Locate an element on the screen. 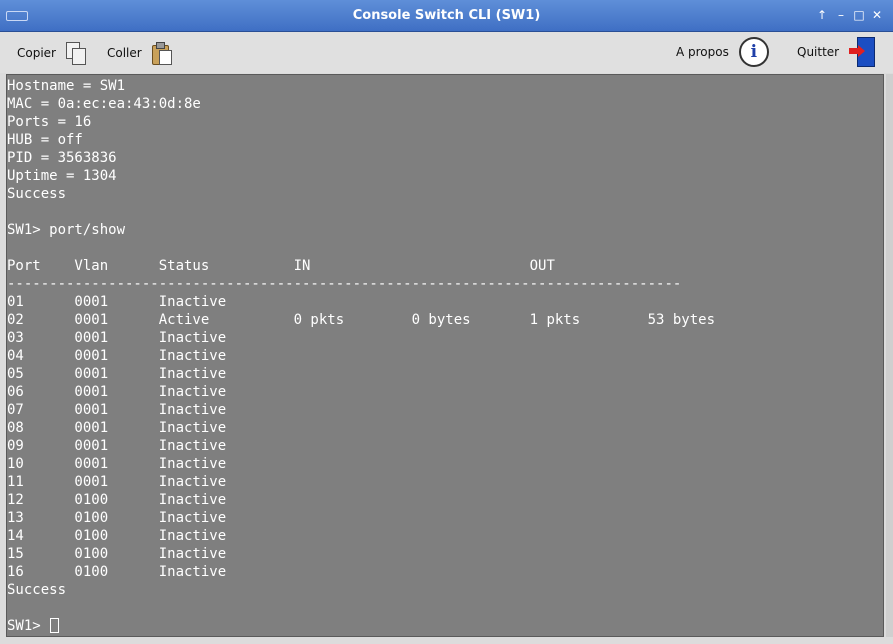 This screenshot has height=644, width=893. console-line: 11 0001 Inactive is located at coordinates (117, 482).